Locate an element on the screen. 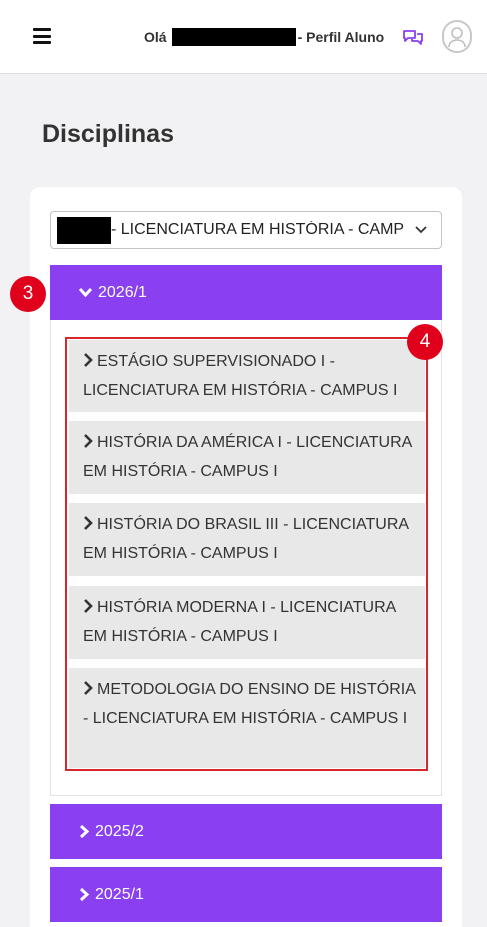  greeting: Olá - Perfil Aluno is located at coordinates (264, 37).